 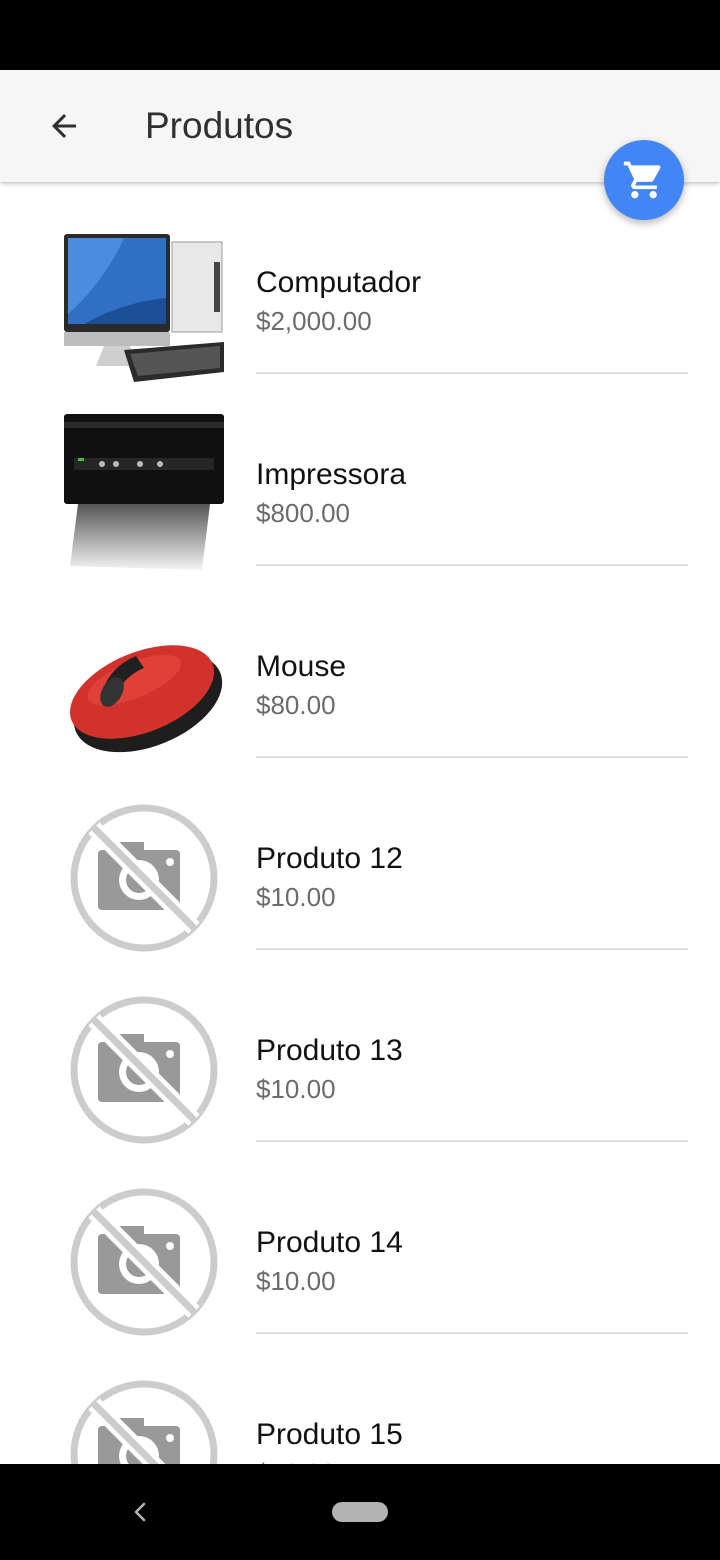 I want to click on product-name: Produto 14, so click(x=329, y=1242).